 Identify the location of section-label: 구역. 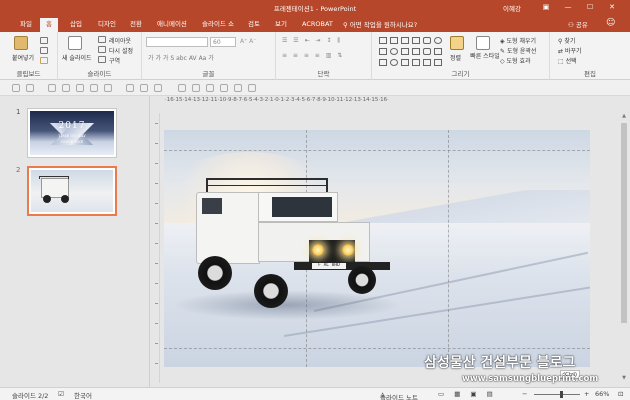
(114, 60).